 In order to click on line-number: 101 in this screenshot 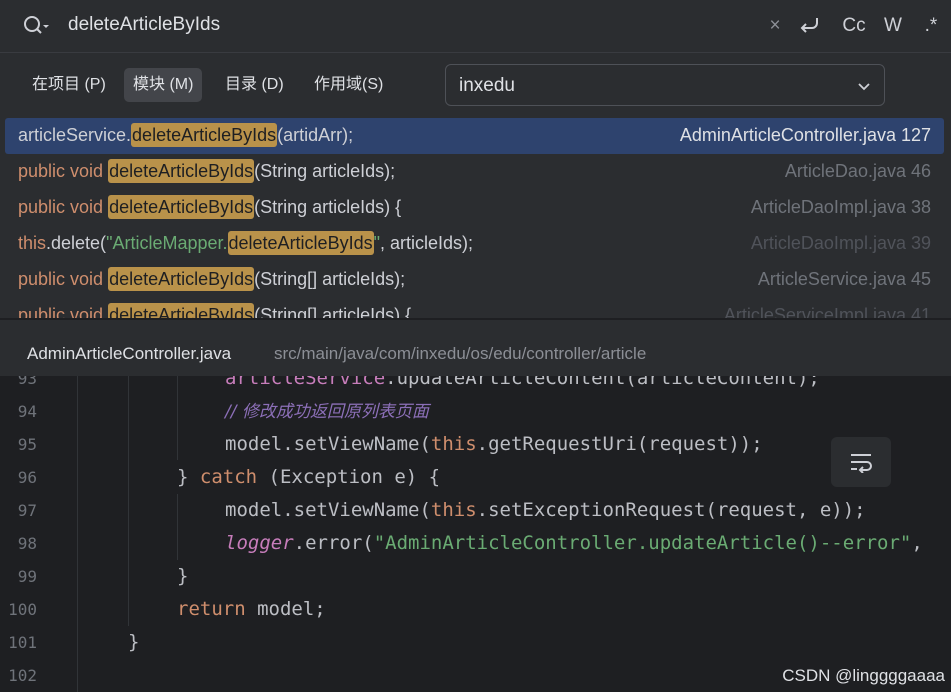, I will do `click(22, 642)`.